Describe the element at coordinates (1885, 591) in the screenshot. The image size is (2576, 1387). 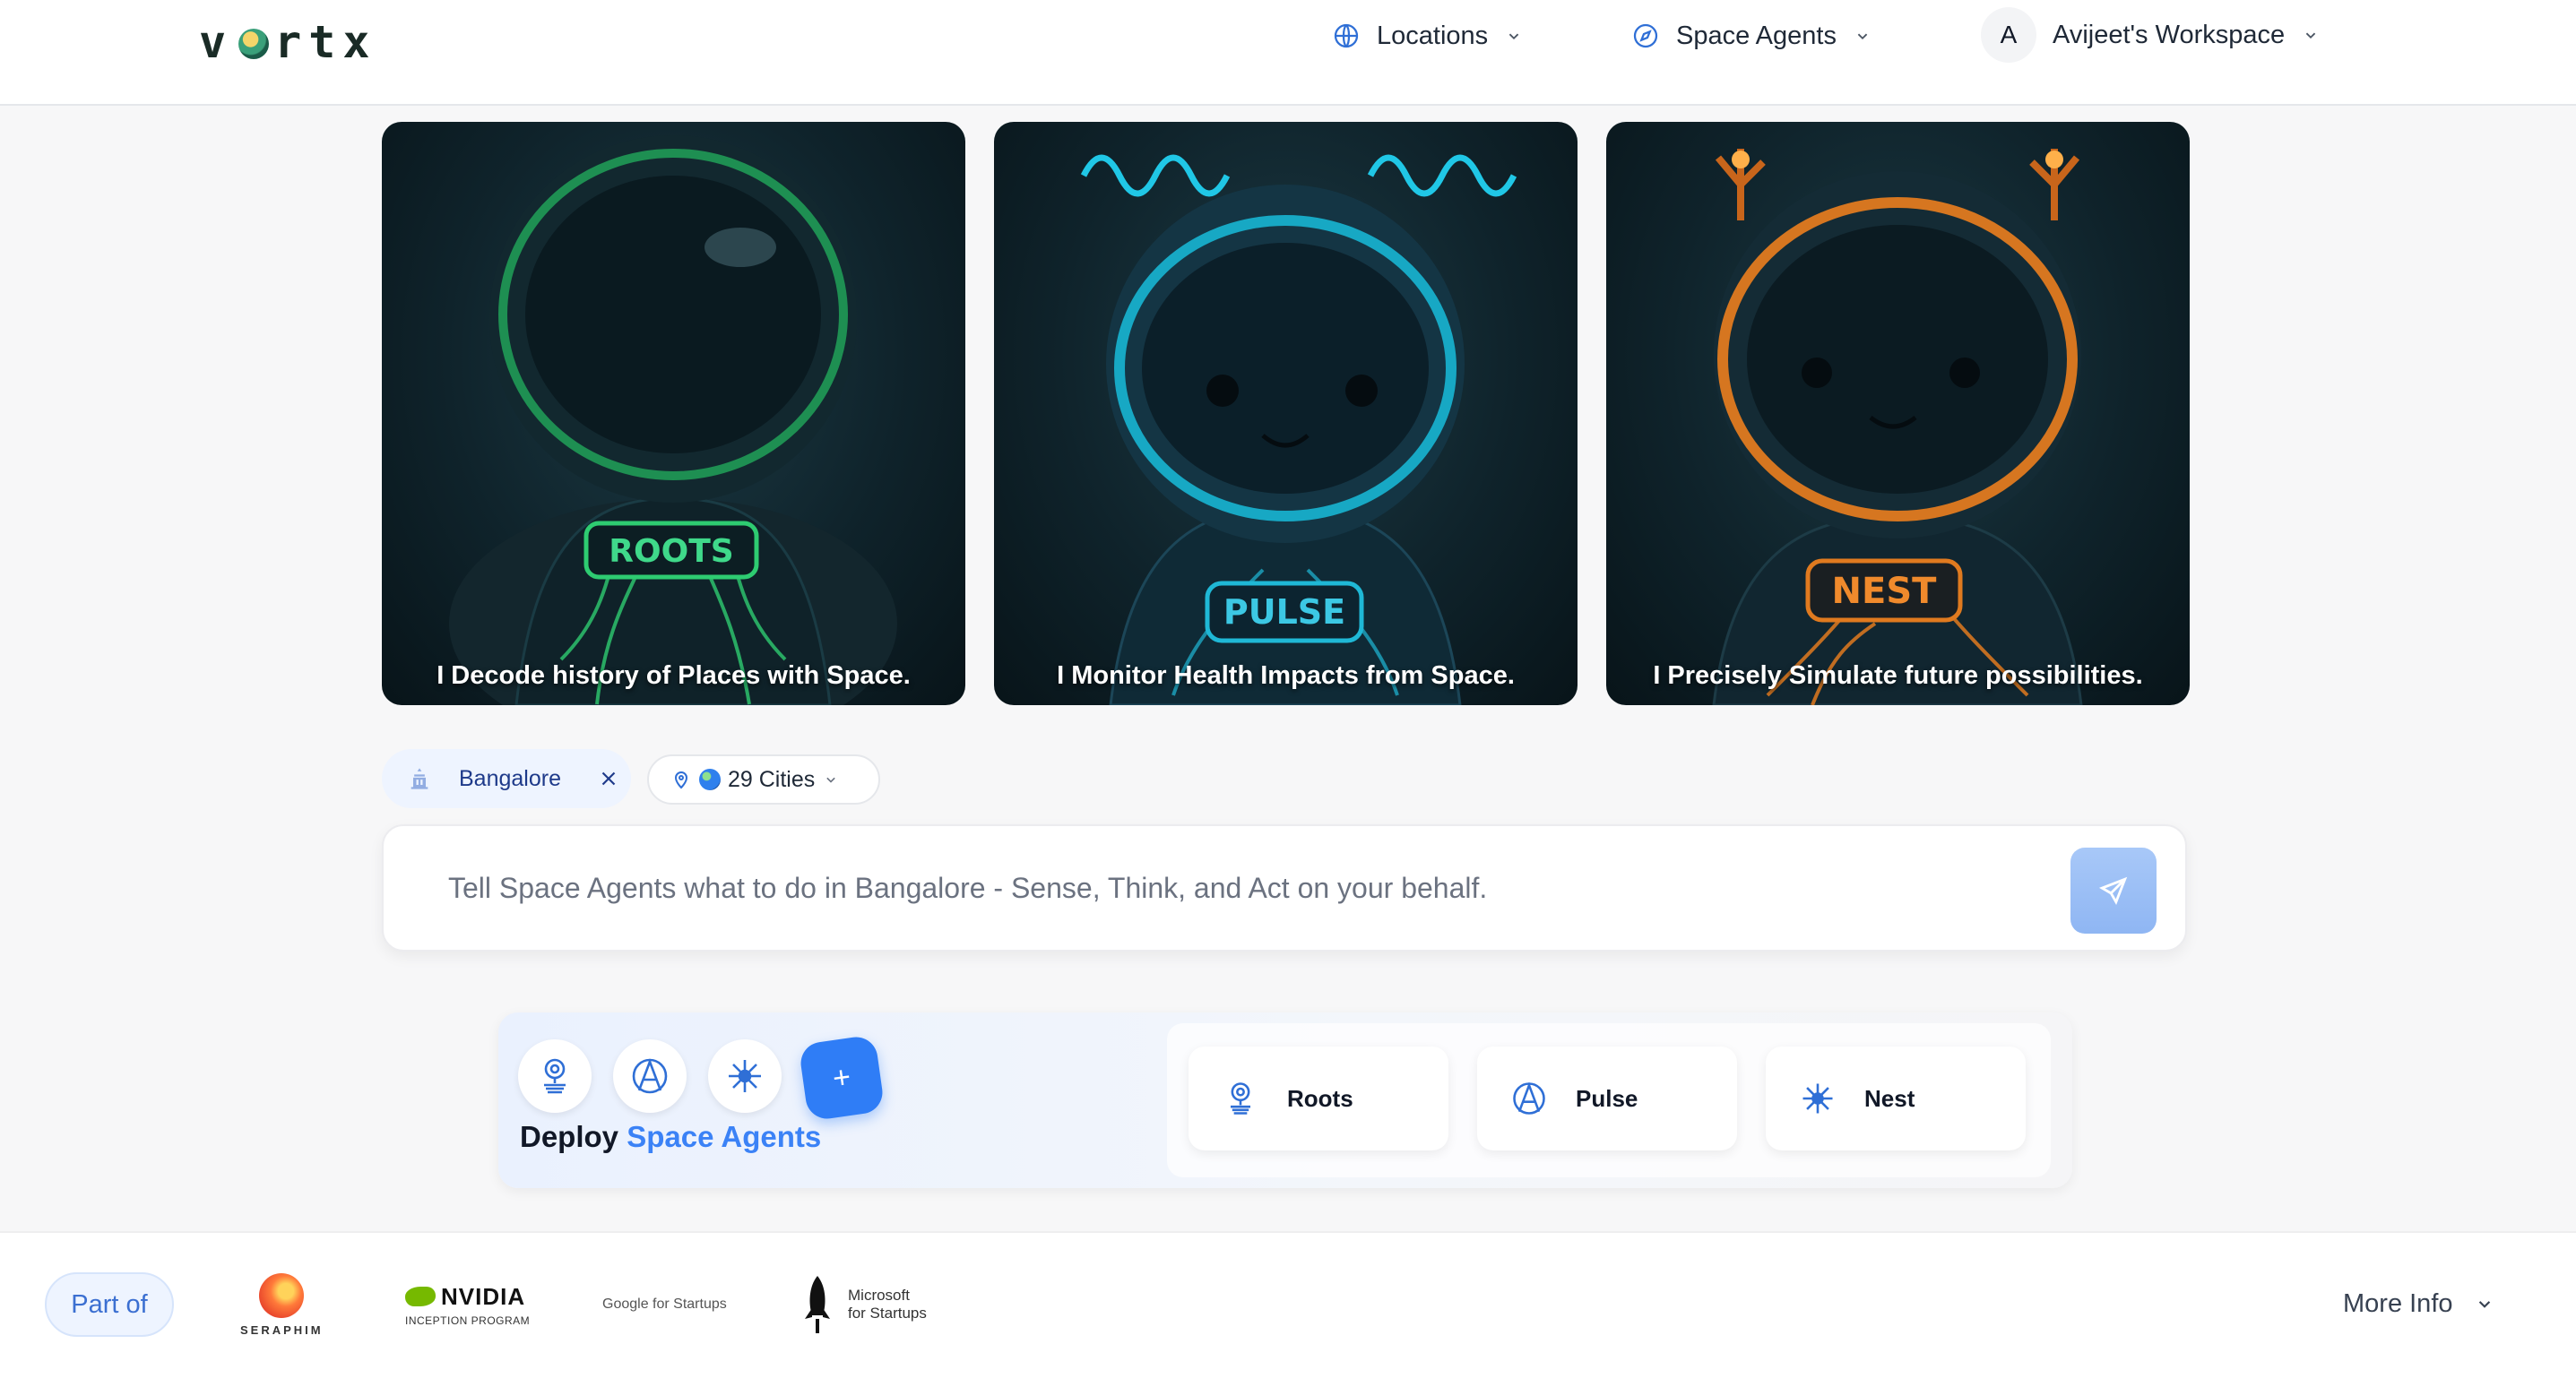
I see `nest-badge-text: NEST` at that location.